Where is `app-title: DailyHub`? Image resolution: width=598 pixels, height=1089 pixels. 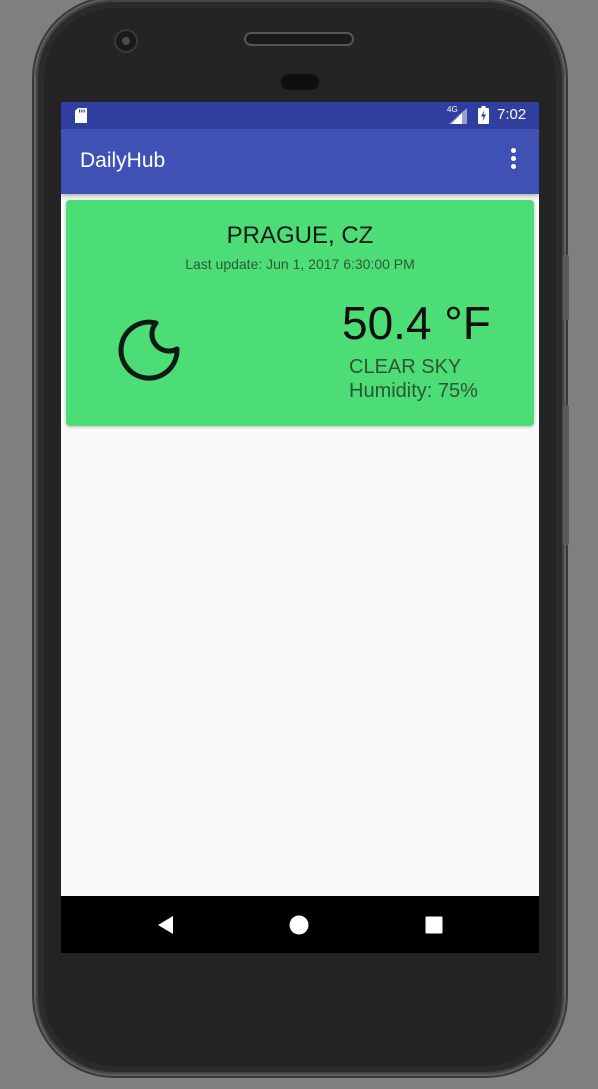
app-title: DailyHub is located at coordinates (123, 160).